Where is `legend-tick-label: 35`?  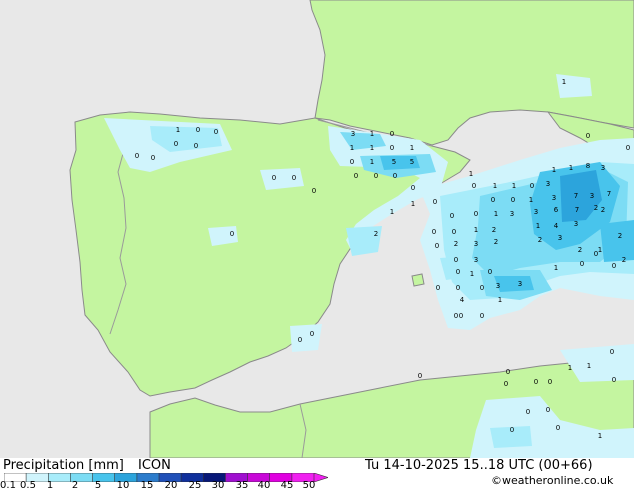 legend-tick-label: 35 is located at coordinates (242, 485).